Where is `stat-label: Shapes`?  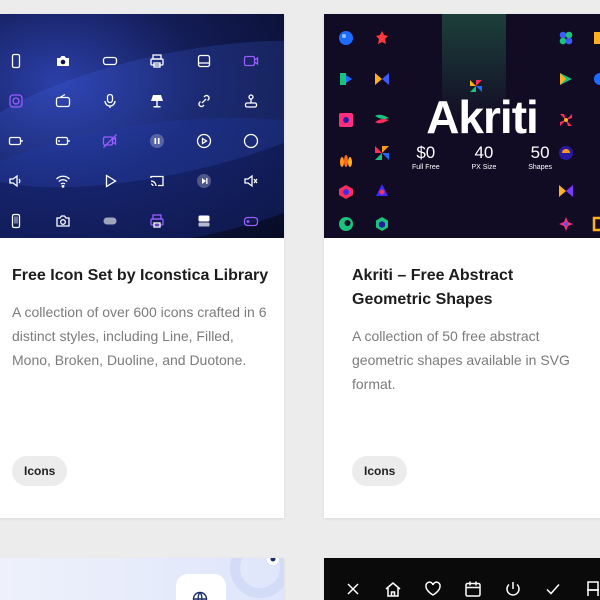 stat-label: Shapes is located at coordinates (540, 167).